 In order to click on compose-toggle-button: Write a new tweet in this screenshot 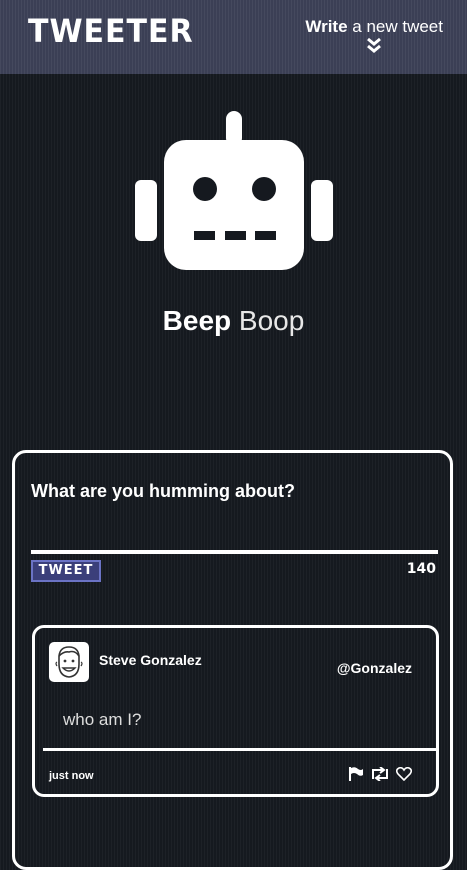, I will do `click(374, 35)`.